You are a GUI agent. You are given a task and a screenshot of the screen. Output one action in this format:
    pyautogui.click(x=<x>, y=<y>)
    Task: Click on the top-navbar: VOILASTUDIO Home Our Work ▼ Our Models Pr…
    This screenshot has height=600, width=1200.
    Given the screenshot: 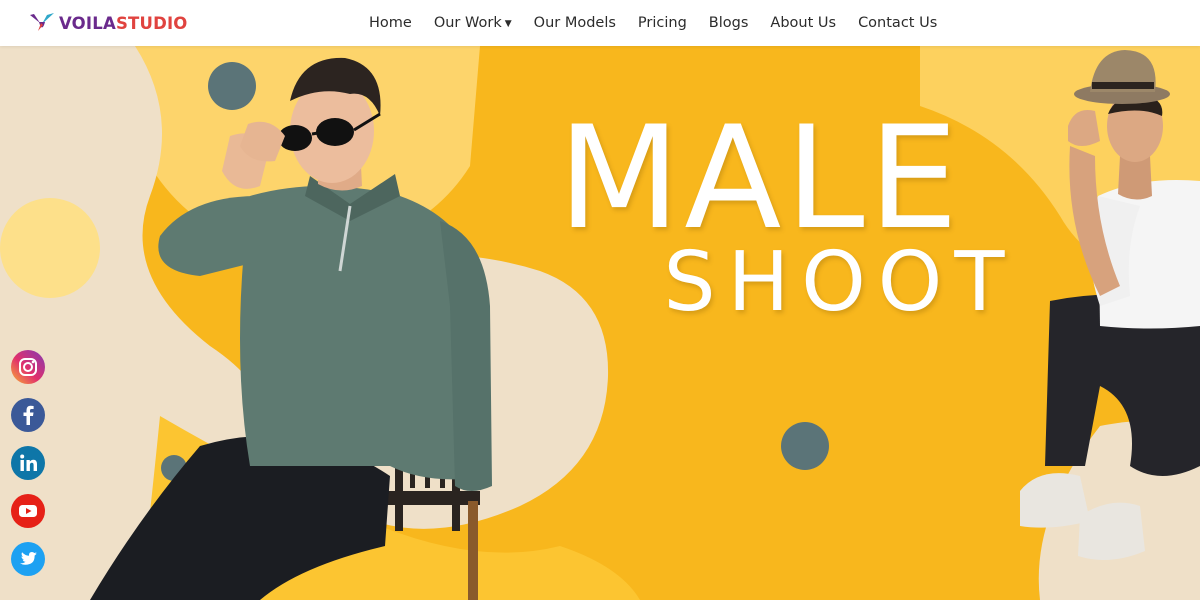 What is the action you would take?
    pyautogui.click(x=600, y=23)
    